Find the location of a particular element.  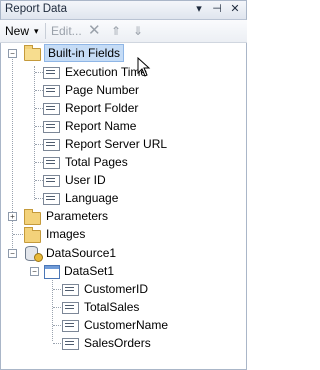

delete-icon: ✕ is located at coordinates (94, 31).